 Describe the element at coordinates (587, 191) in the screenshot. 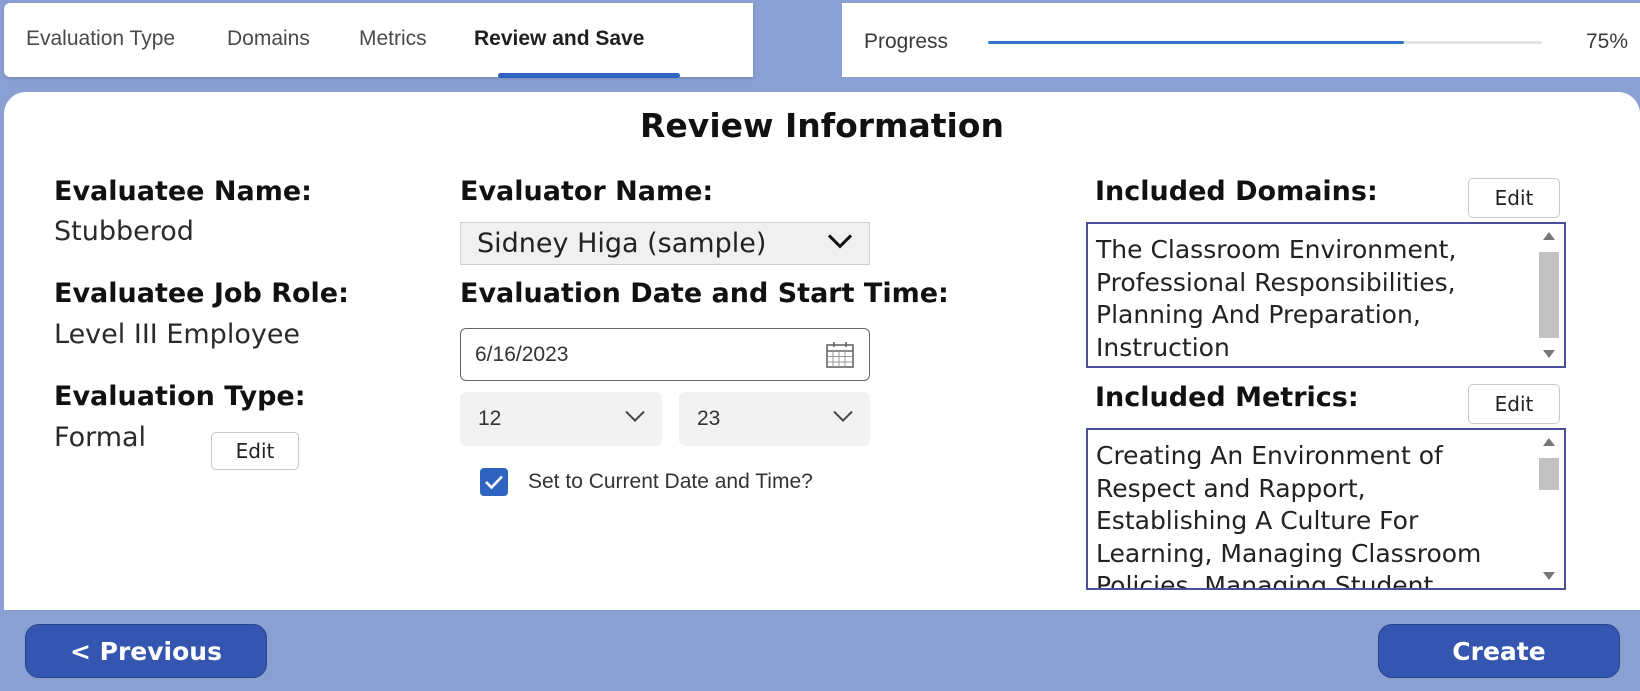

I see `evaluator-name-label: Evaluator Name:` at that location.